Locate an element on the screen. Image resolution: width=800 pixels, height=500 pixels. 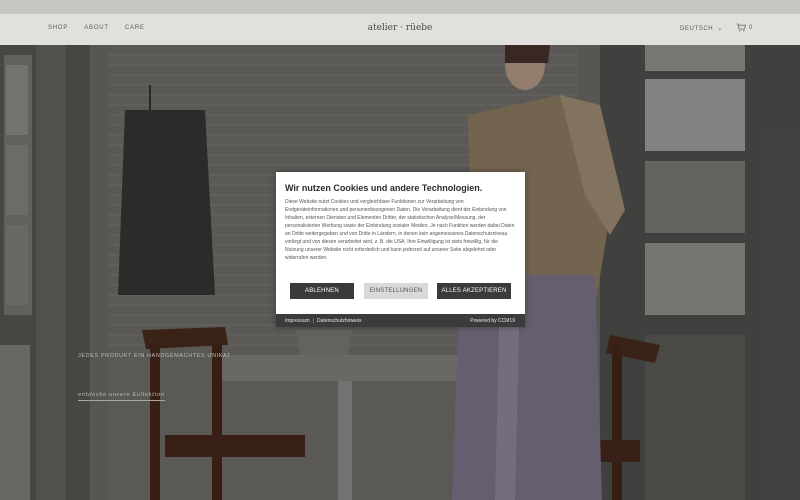
cart-button: 0 is located at coordinates (744, 27).